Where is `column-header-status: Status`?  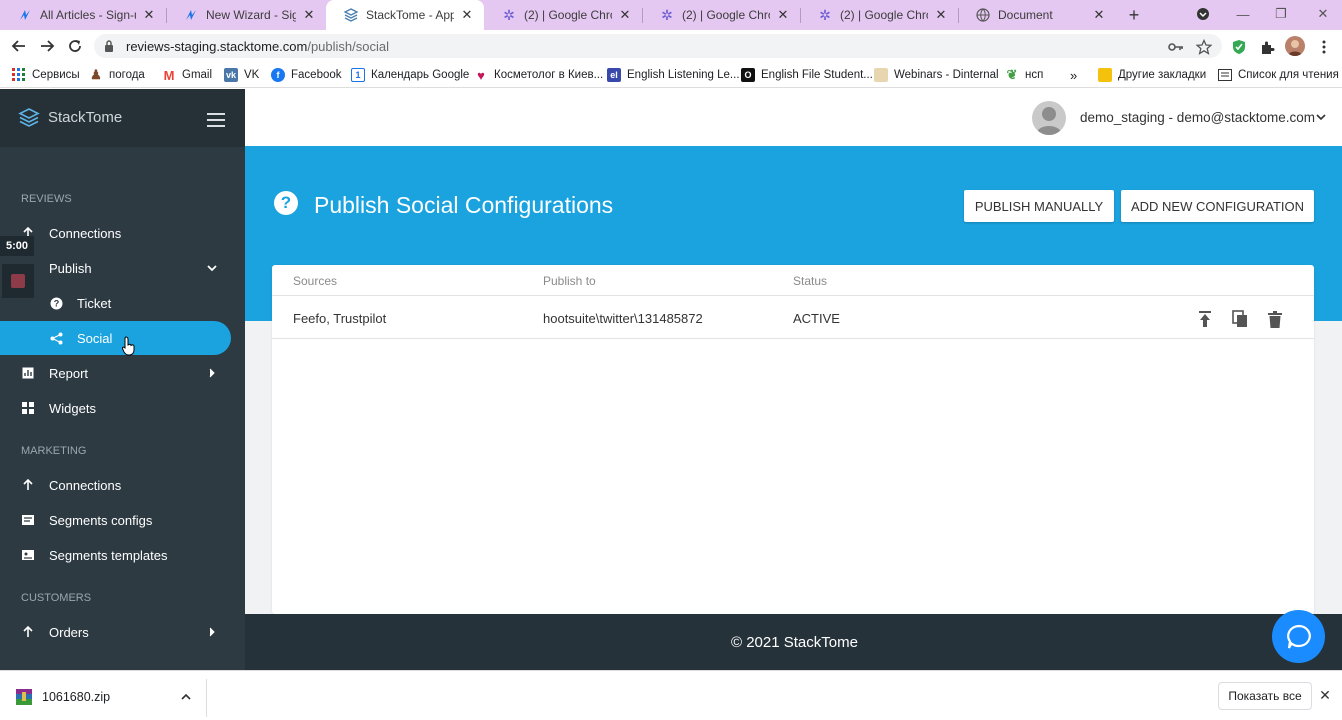 column-header-status: Status is located at coordinates (810, 281).